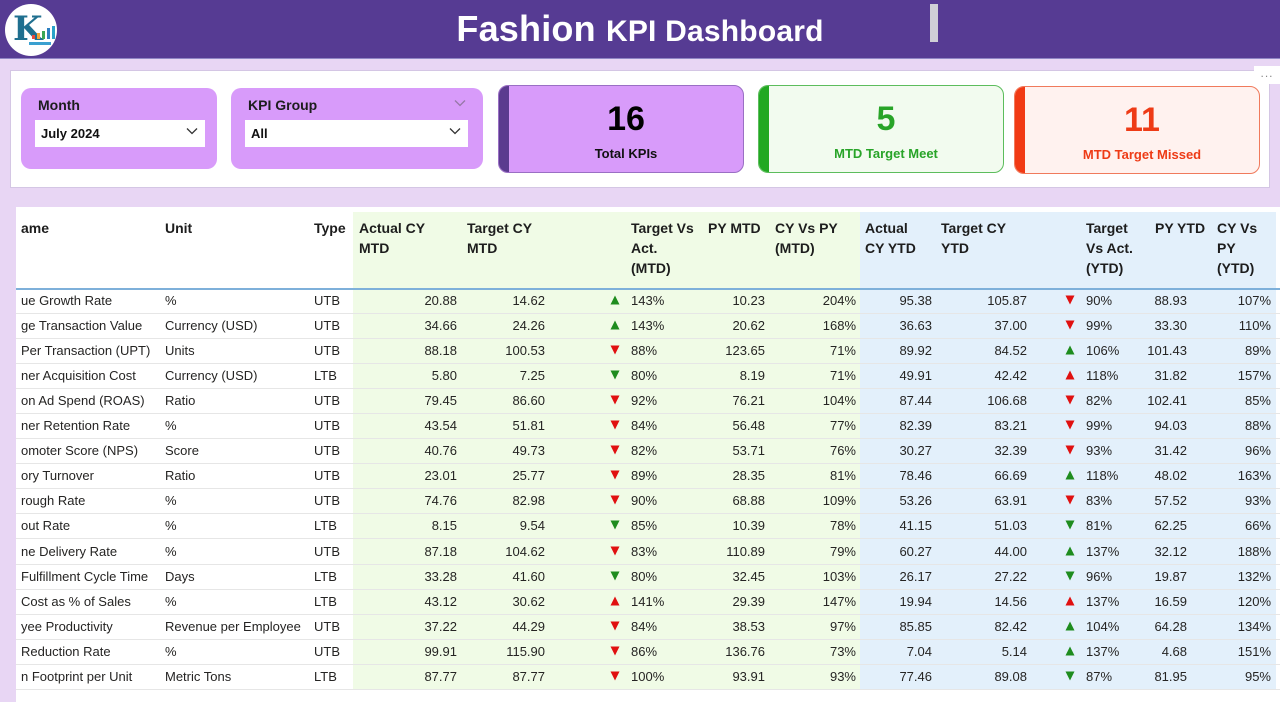 Image resolution: width=1280 pixels, height=702 pixels. I want to click on actual-mtd-cell: 88.18, so click(440, 351).